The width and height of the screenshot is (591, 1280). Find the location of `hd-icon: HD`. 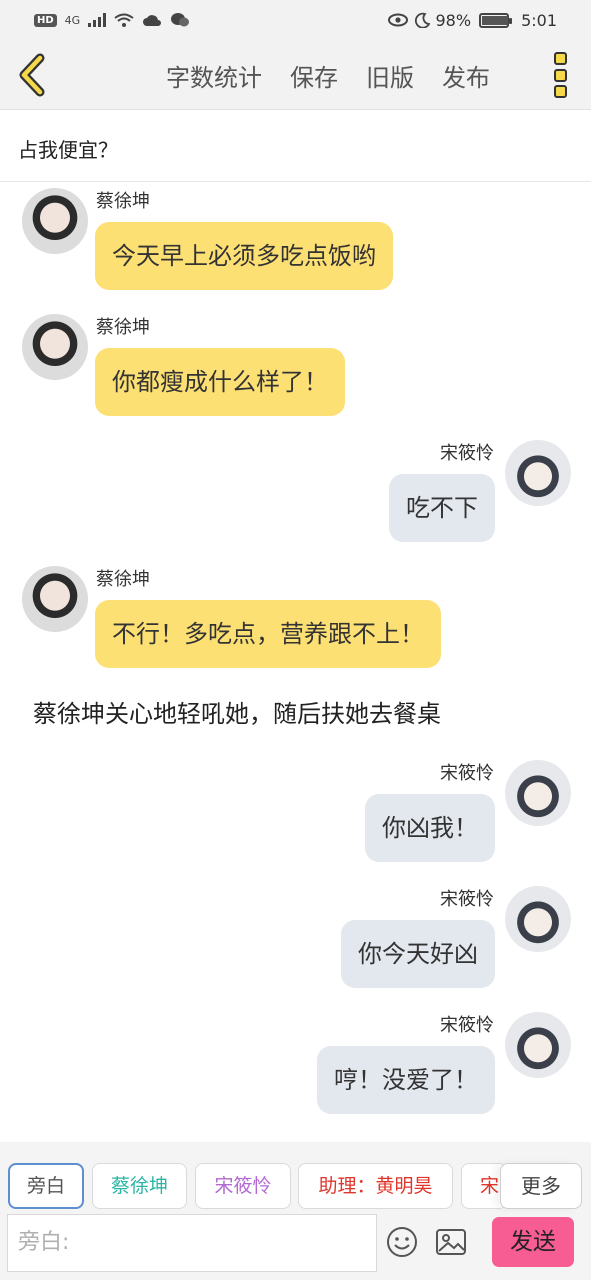

hd-icon: HD is located at coordinates (45, 20).